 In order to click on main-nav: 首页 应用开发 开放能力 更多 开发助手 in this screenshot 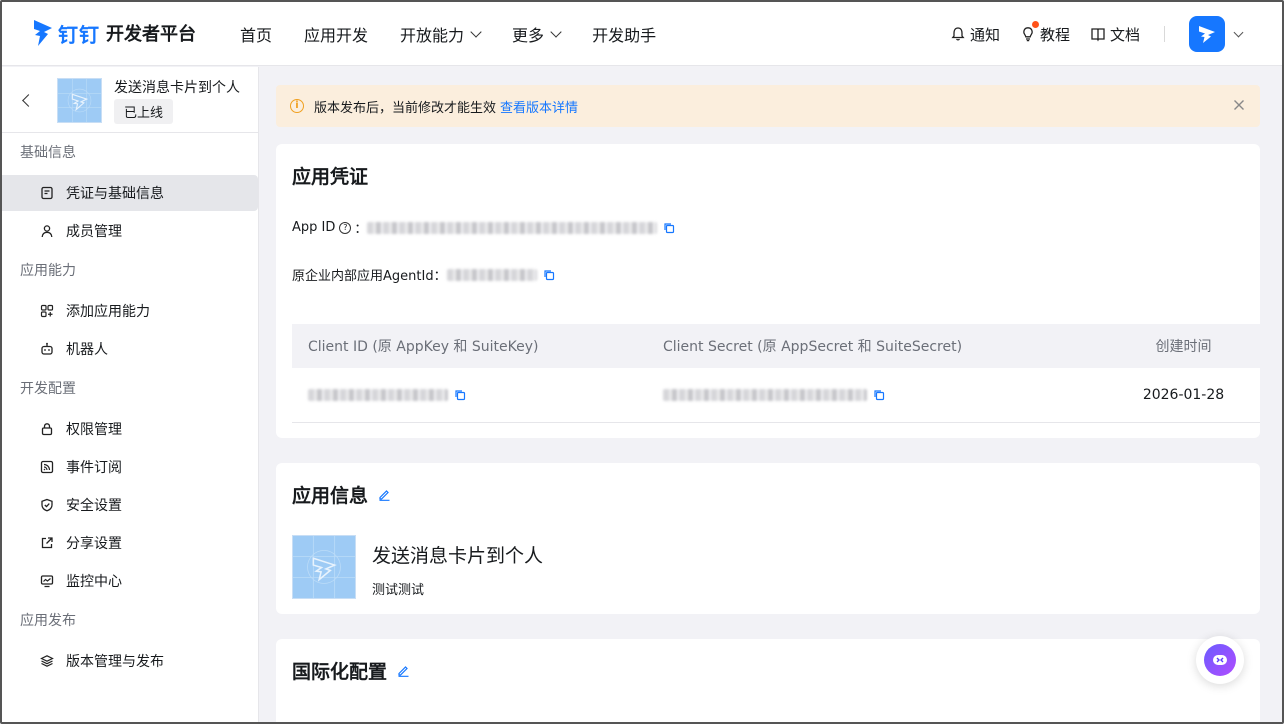, I will do `click(464, 34)`.